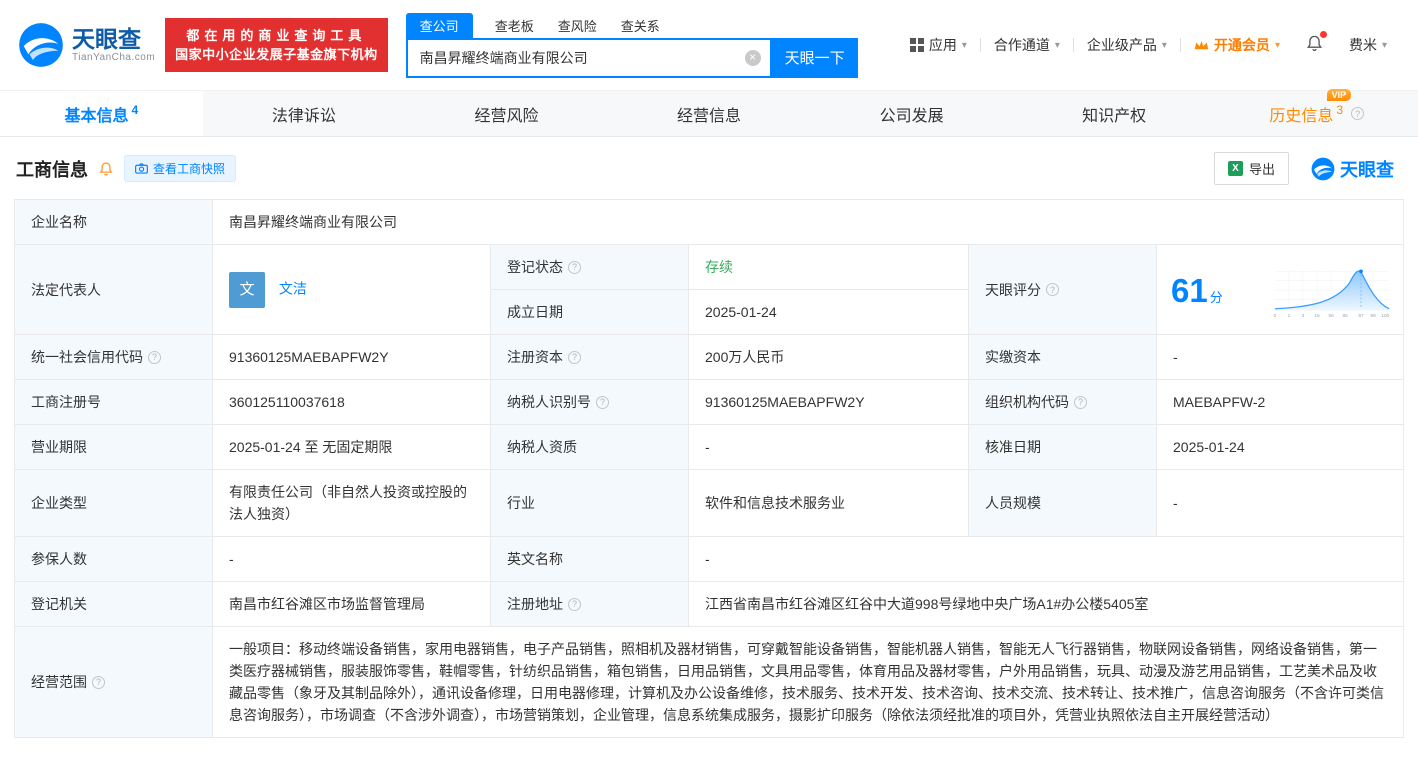 The image size is (1418, 773). I want to click on score-number: 61 分, so click(1197, 290).